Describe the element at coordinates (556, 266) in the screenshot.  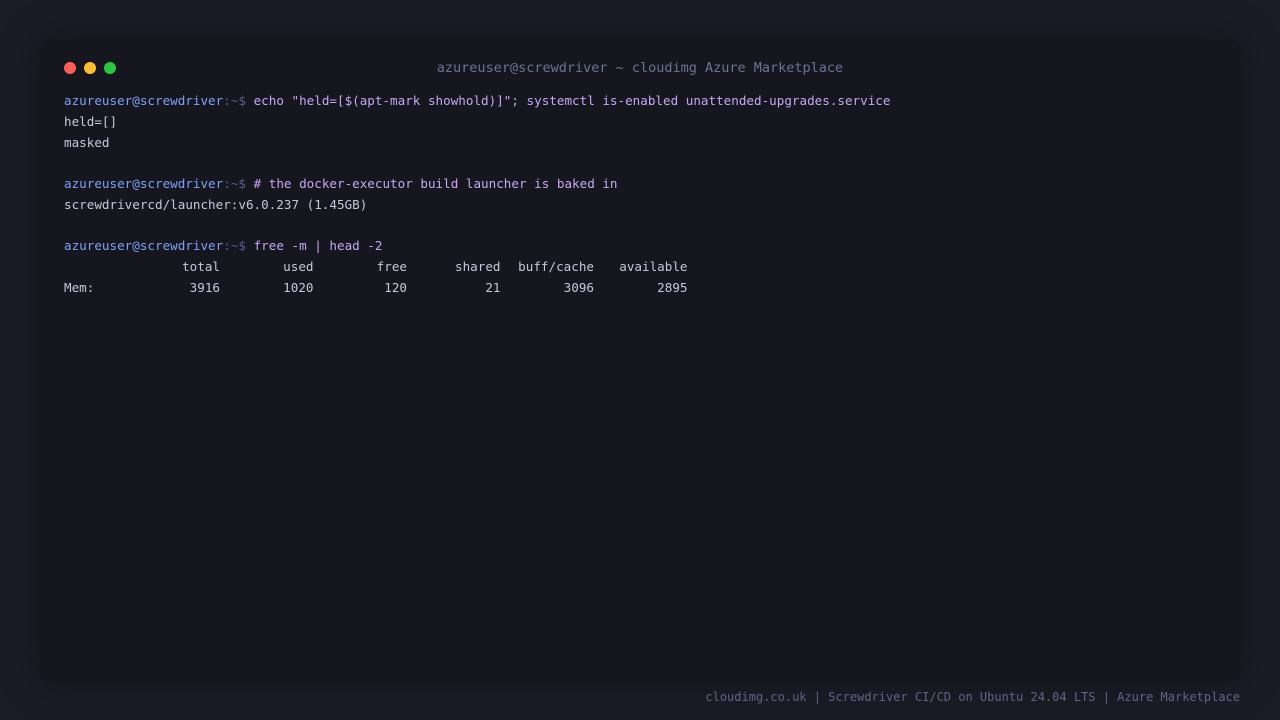
I see `table-header-cell: buff/cache` at that location.